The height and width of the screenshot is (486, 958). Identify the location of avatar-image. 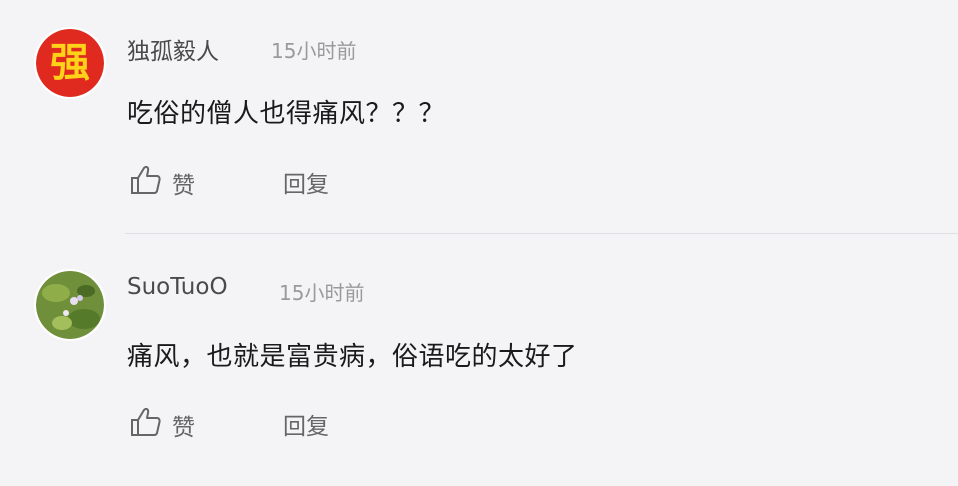
(70, 305).